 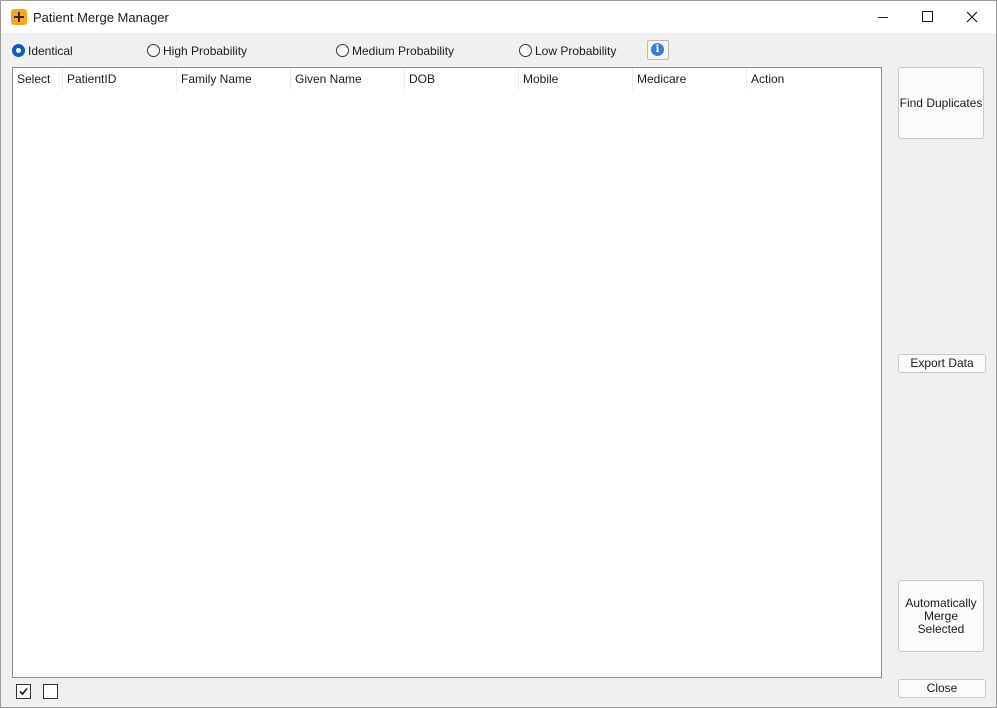 I want to click on close-icon, so click(x=972, y=17).